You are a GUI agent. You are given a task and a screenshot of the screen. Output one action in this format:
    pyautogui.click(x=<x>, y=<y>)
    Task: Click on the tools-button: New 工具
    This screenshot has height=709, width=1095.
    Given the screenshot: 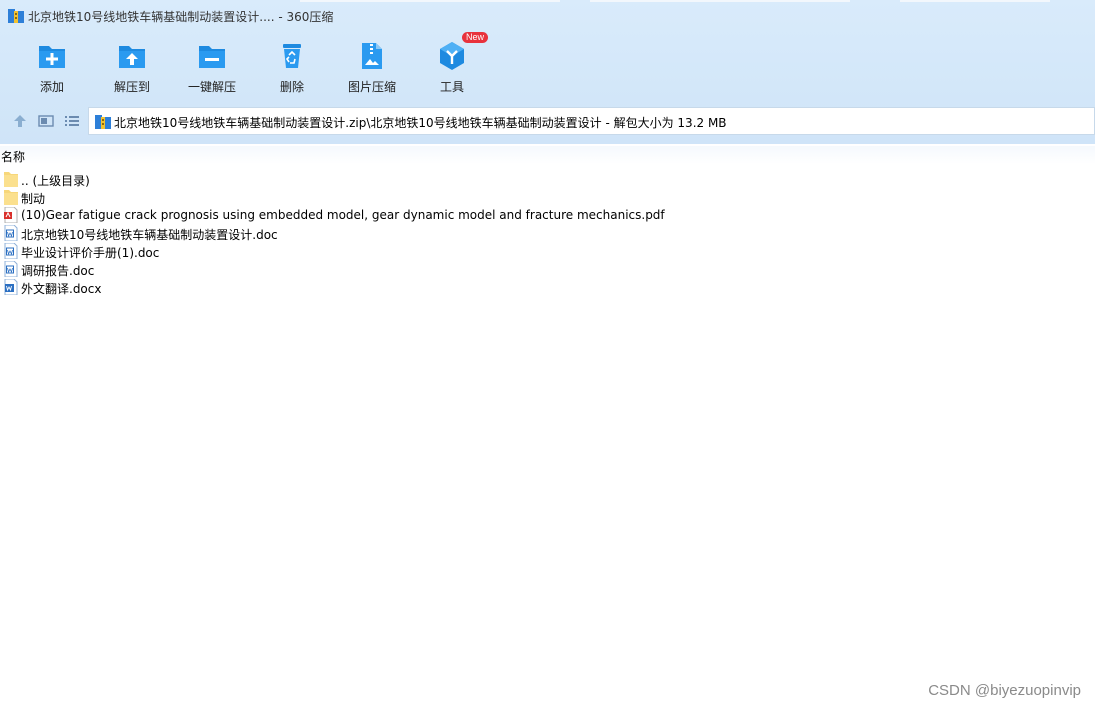 What is the action you would take?
    pyautogui.click(x=455, y=65)
    